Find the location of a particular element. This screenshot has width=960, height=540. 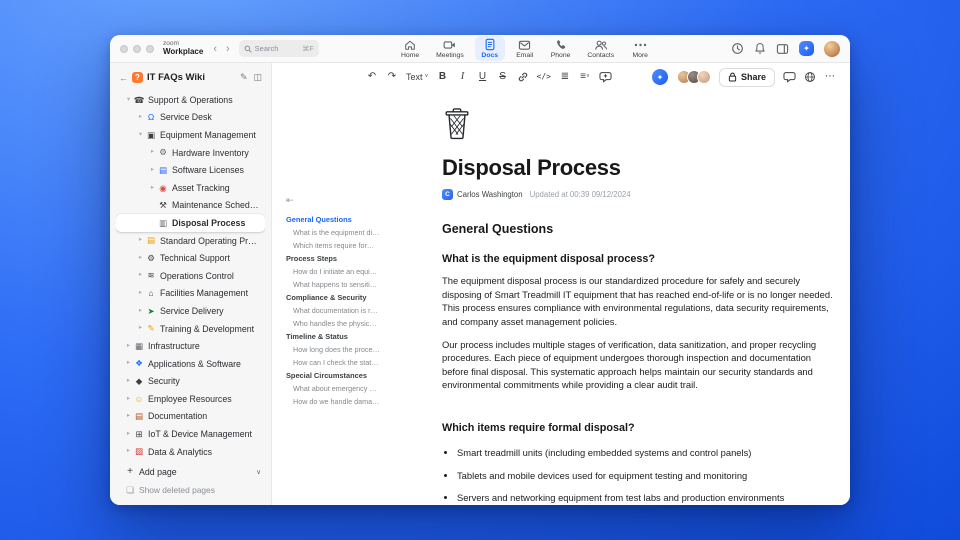

link-icon is located at coordinates (523, 77).